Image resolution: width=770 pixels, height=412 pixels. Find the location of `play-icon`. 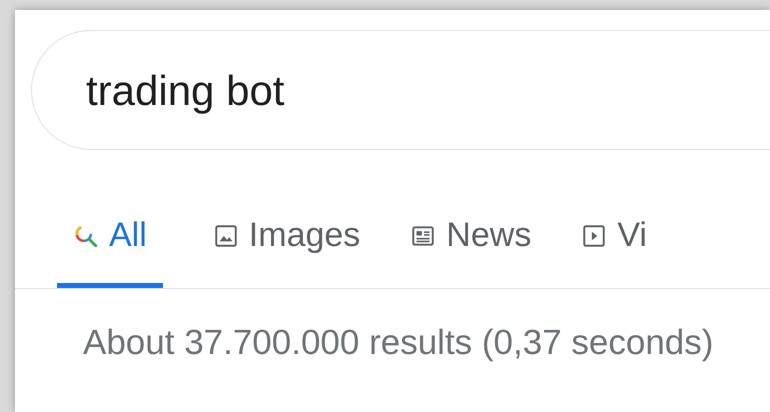

play-icon is located at coordinates (594, 235).